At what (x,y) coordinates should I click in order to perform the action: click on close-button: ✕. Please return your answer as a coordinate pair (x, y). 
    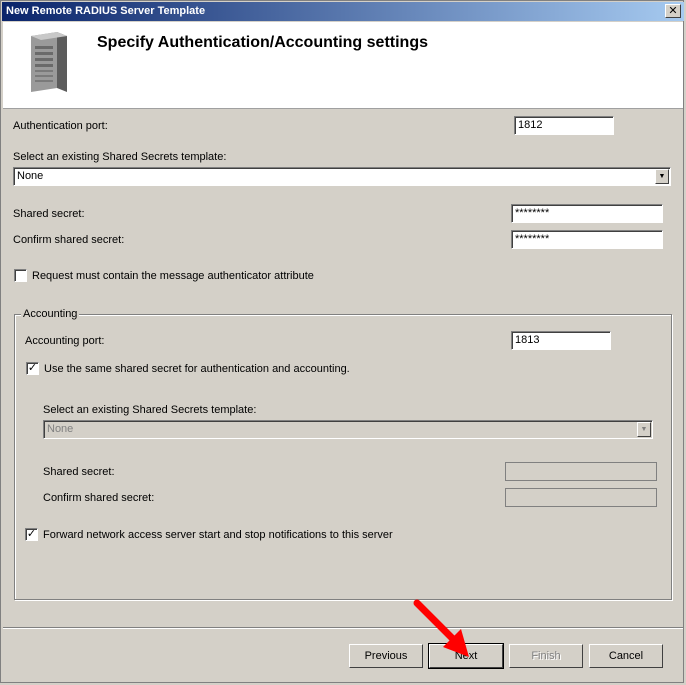
    Looking at the image, I should click on (673, 11).